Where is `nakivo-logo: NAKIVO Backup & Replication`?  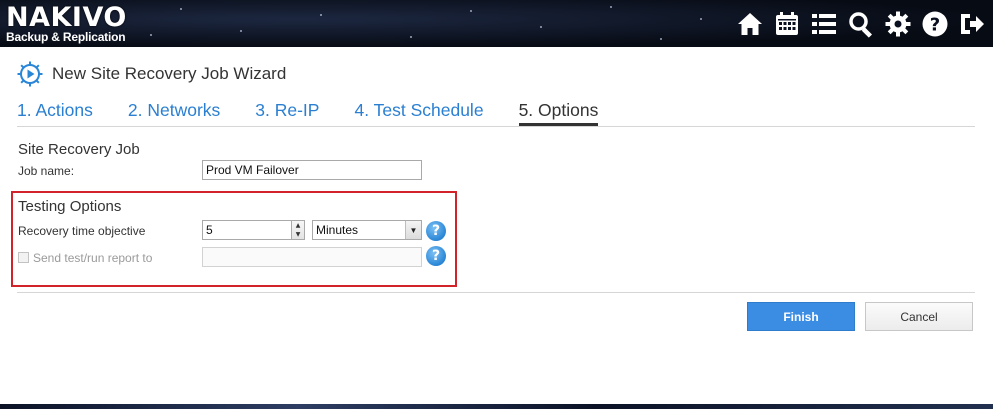
nakivo-logo: NAKIVO Backup & Replication is located at coordinates (66, 23).